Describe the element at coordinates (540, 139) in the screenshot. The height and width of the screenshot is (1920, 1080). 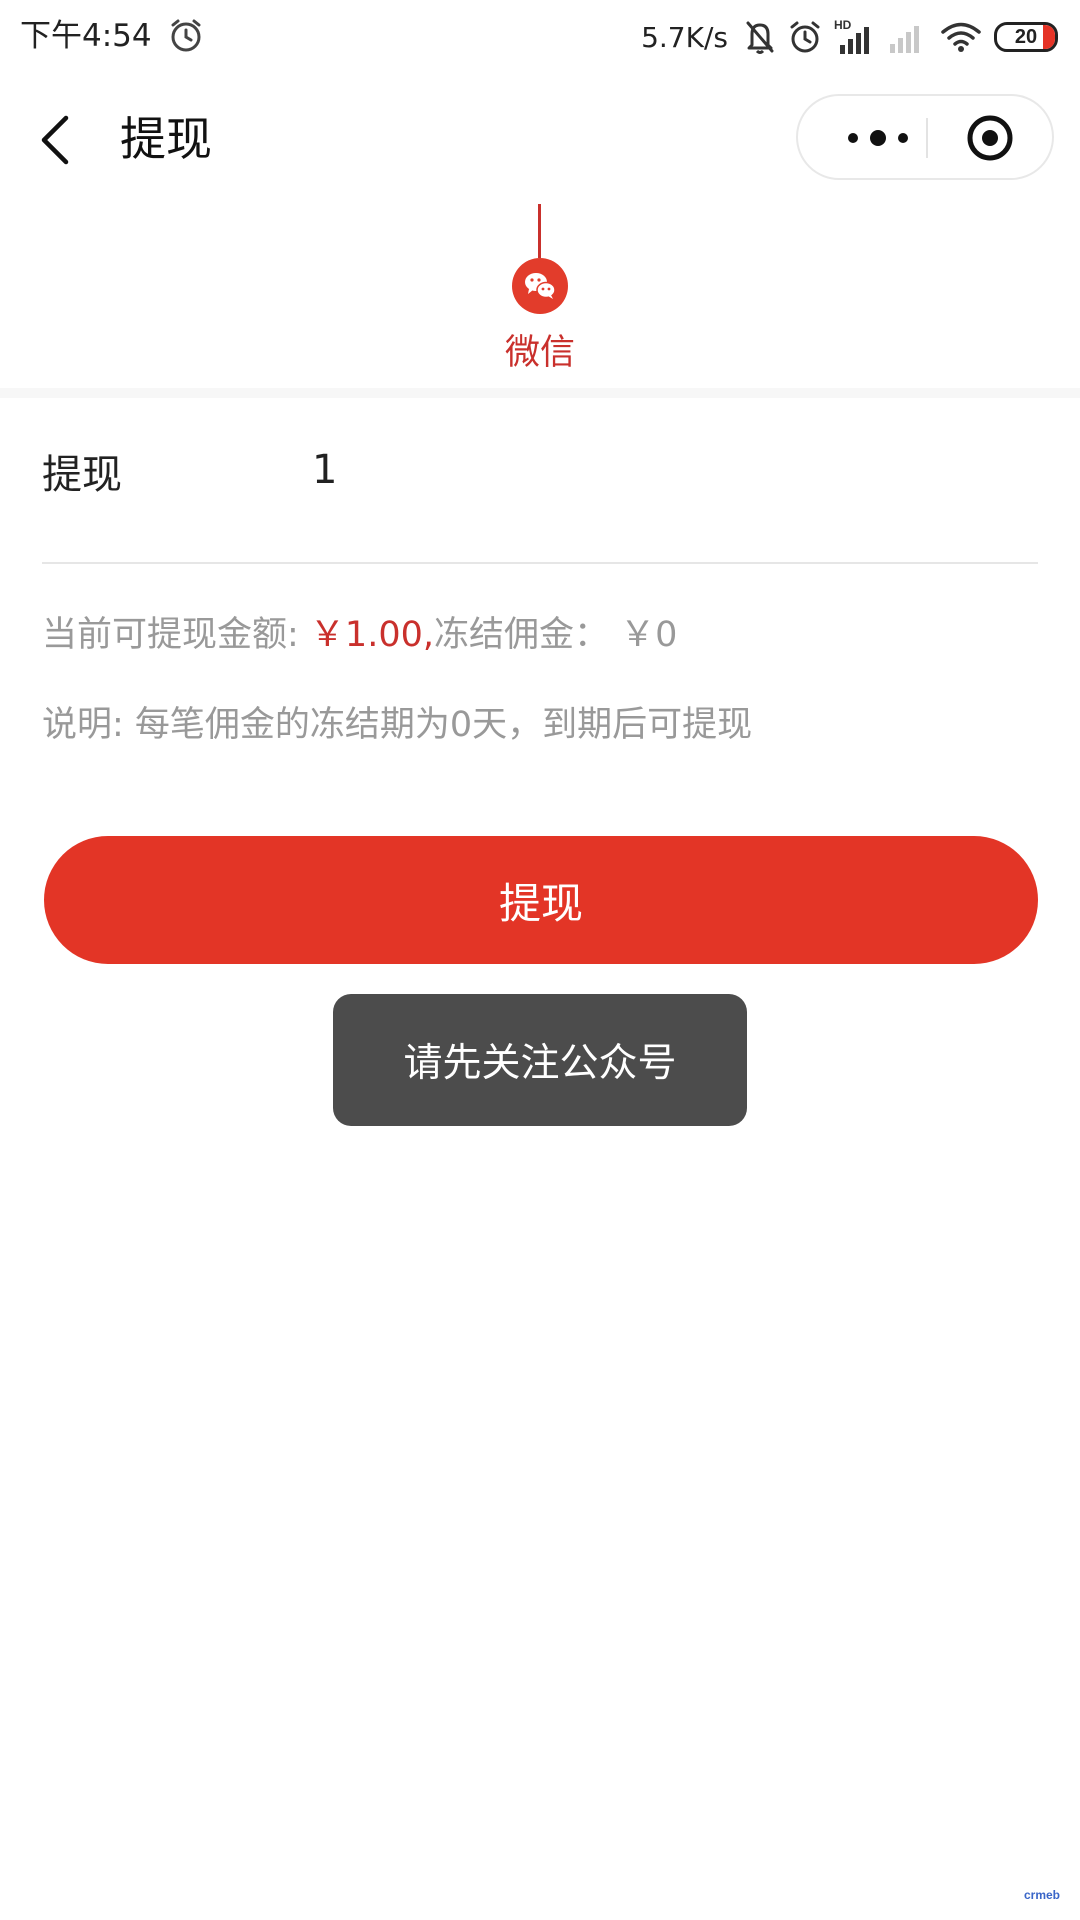
I see `nav-bar: 提现` at that location.